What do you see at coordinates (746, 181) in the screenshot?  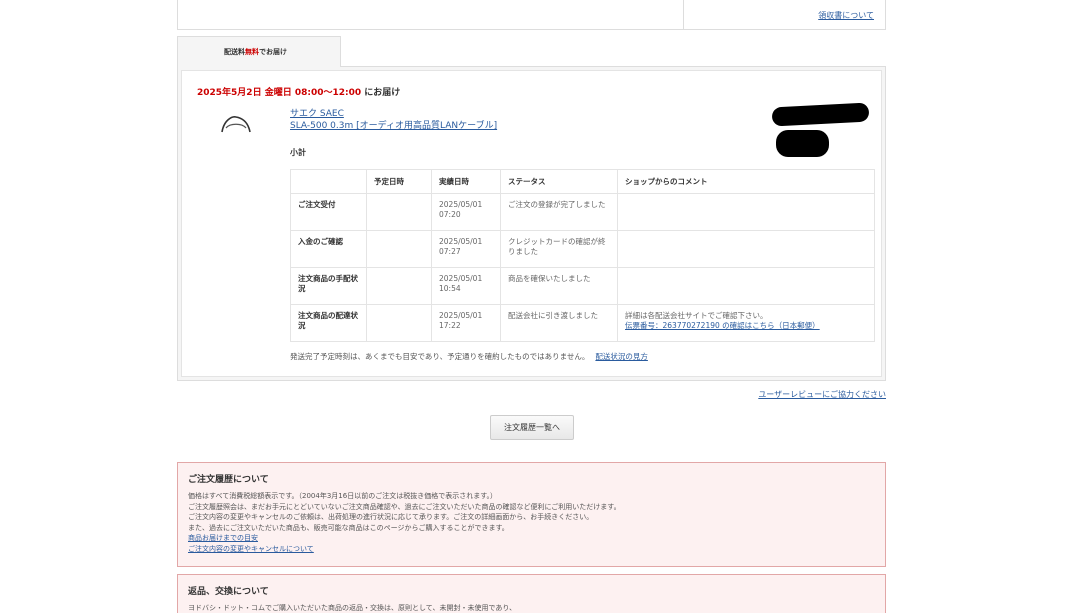 I see `table-header: ショップからのコメント` at bounding box center [746, 181].